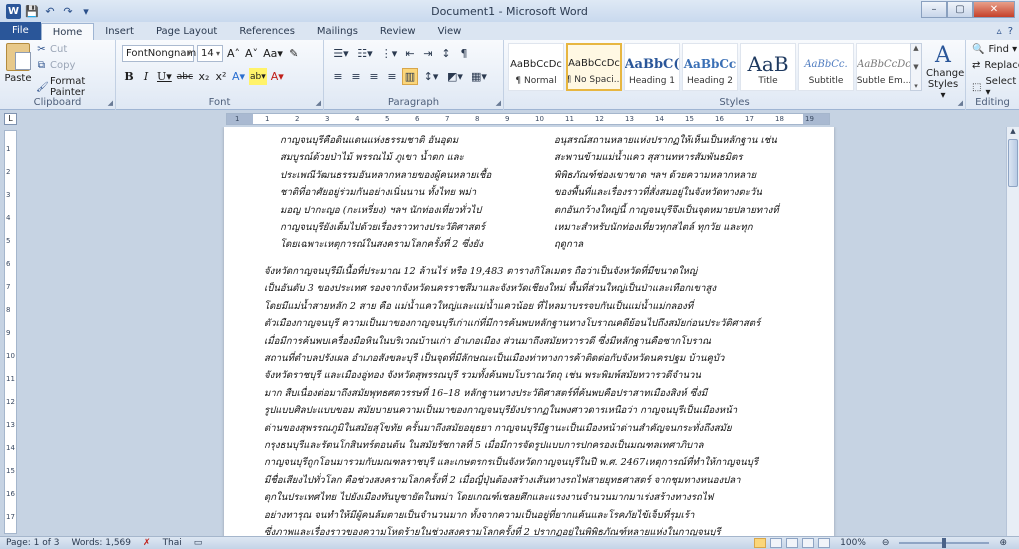 The image size is (1019, 549). I want to click on page-count: Page: 1 of 3, so click(33, 543).